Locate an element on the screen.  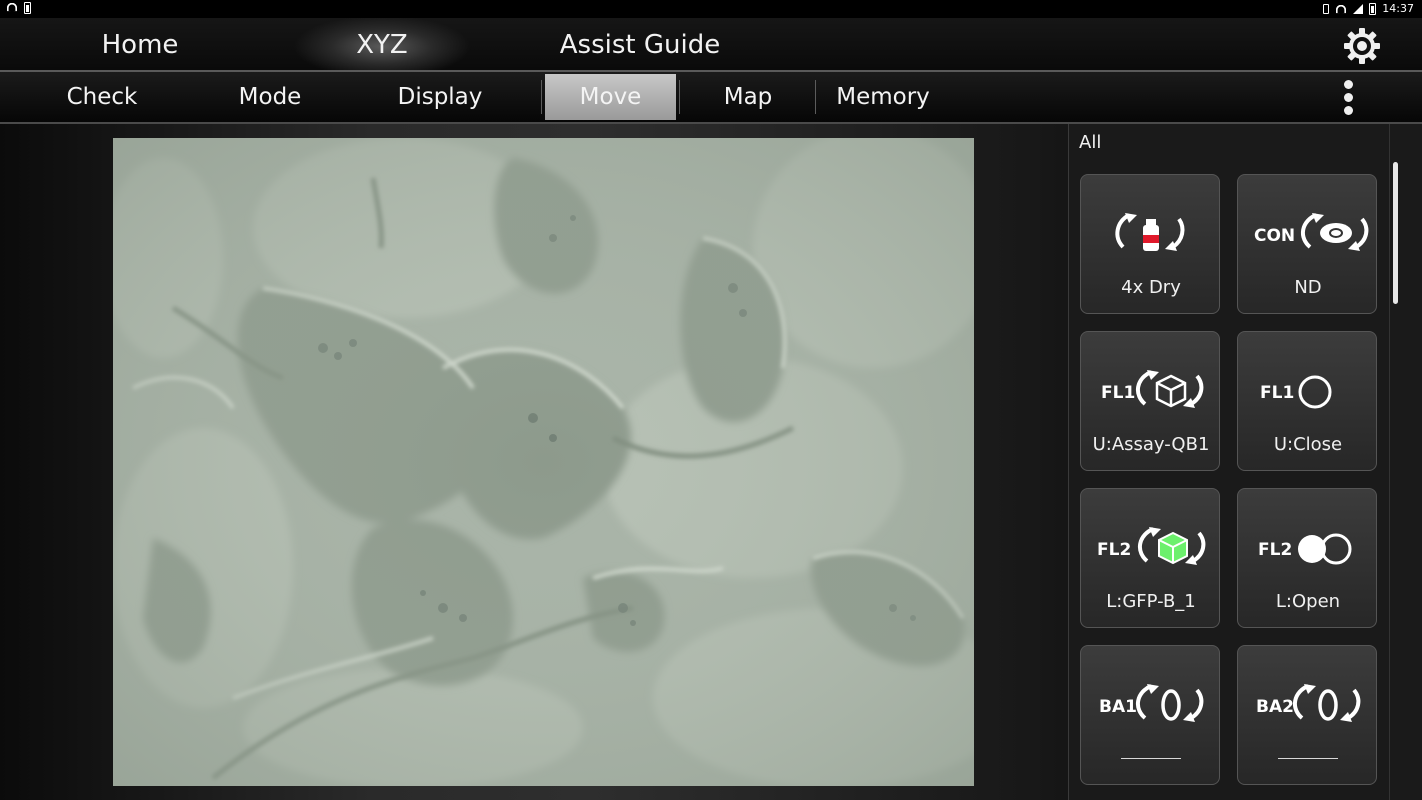
barrier-rotate-icon: BA2 is located at coordinates (1308, 703).